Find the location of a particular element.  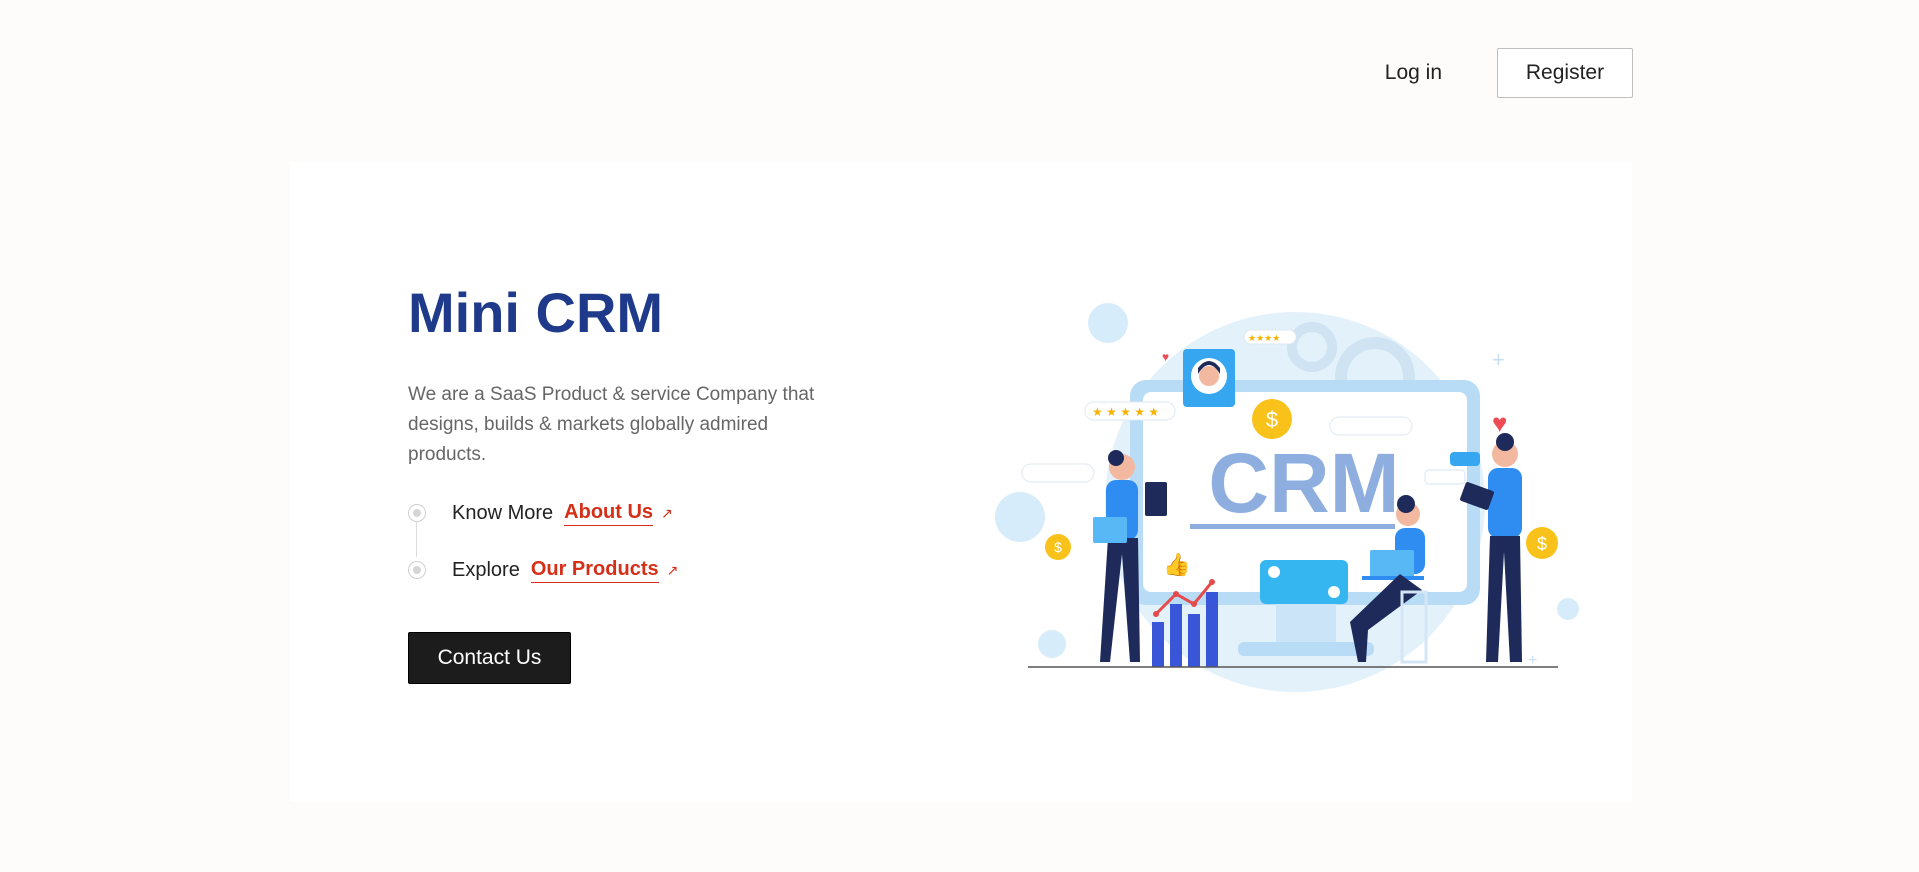

vertical-connector is located at coordinates (416, 539).